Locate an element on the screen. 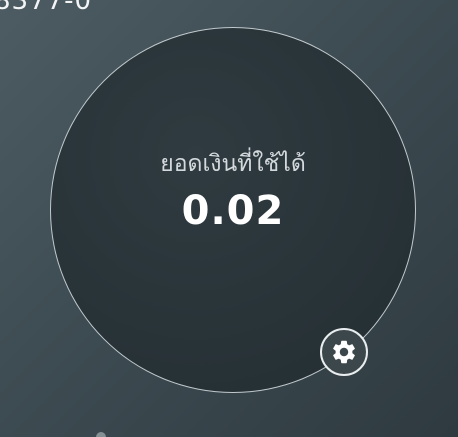 This screenshot has height=437, width=458. gear-icon is located at coordinates (344, 352).